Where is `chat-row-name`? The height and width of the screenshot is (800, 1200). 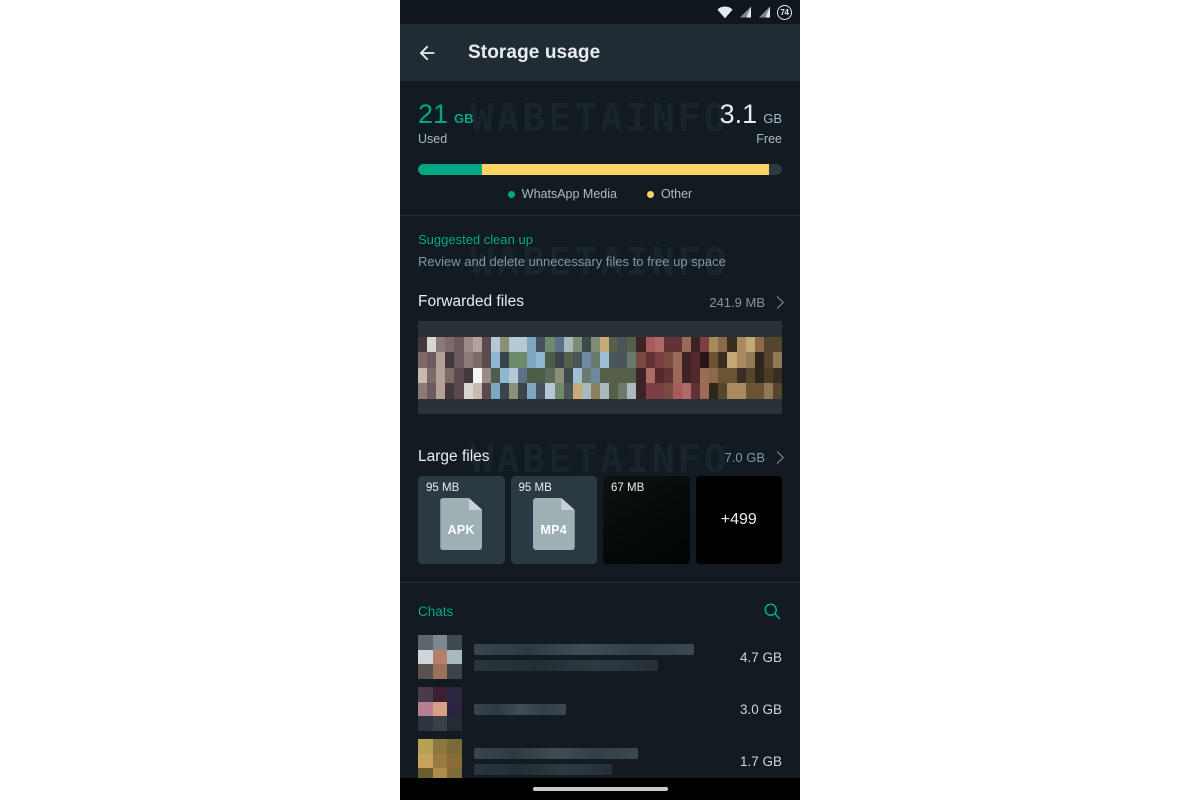 chat-row-name is located at coordinates (602, 657).